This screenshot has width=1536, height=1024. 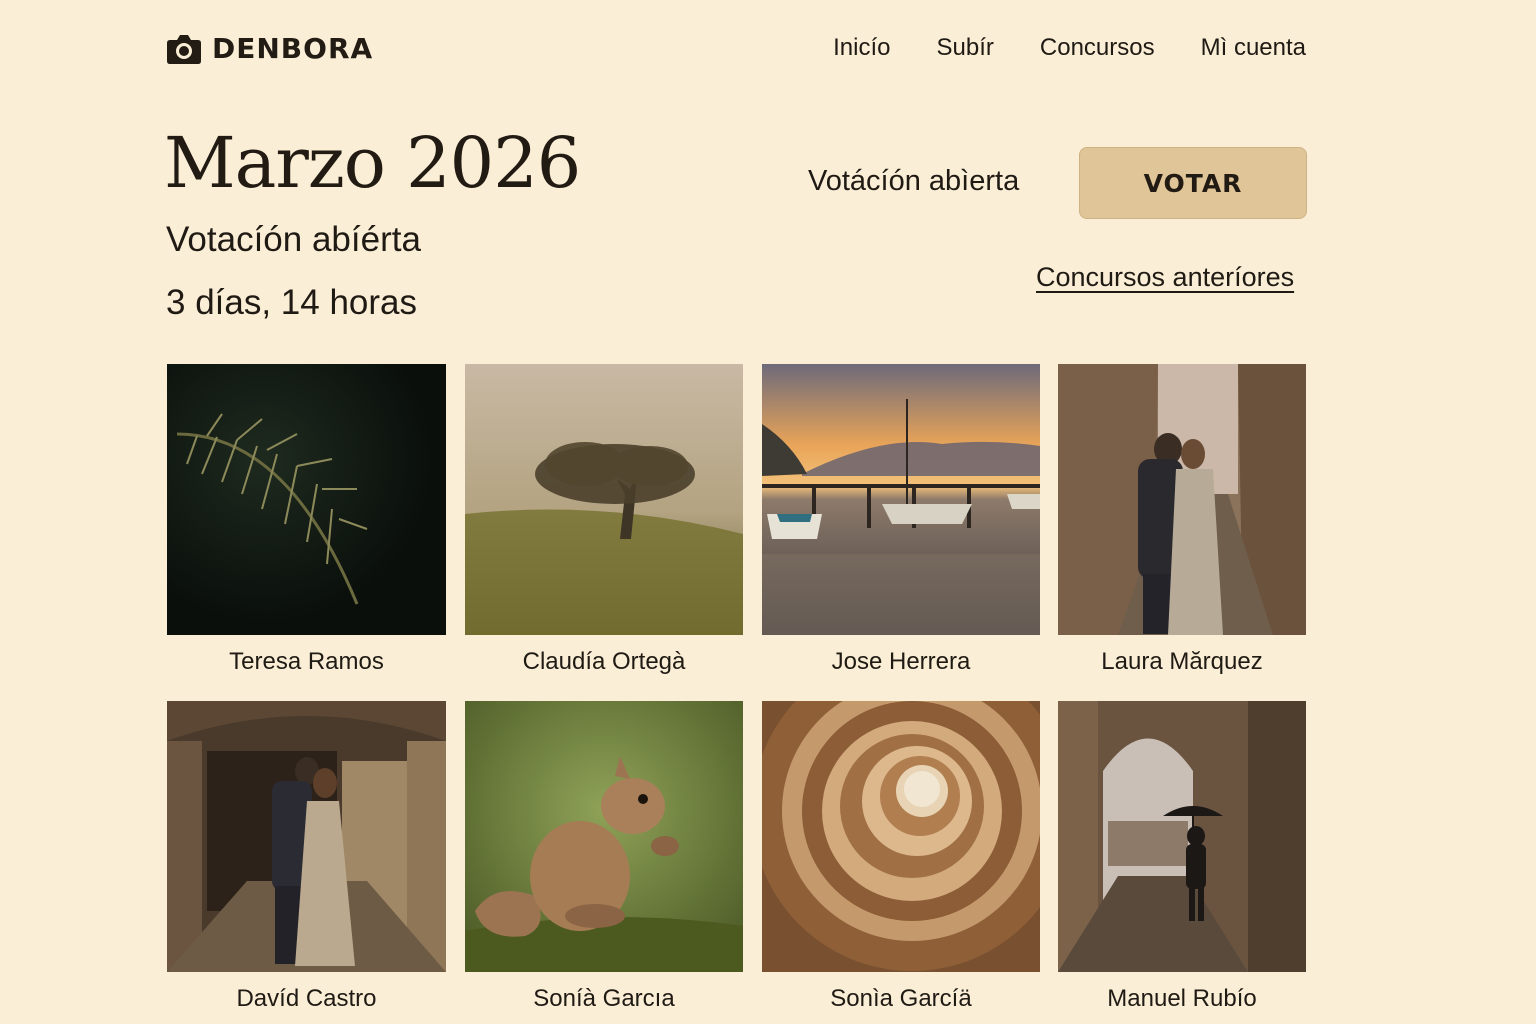 I want to click on contest-subtitle: Votacíón abíérta, so click(x=293, y=239).